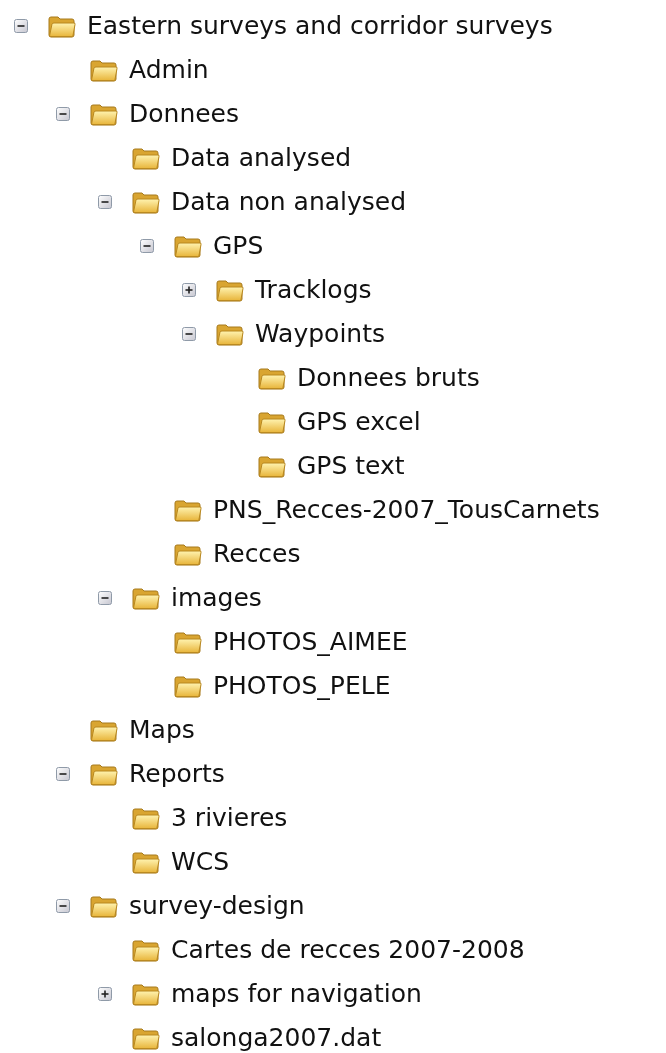 The width and height of the screenshot is (666, 1053). I want to click on folder-label: maps for navigation, so click(296, 994).